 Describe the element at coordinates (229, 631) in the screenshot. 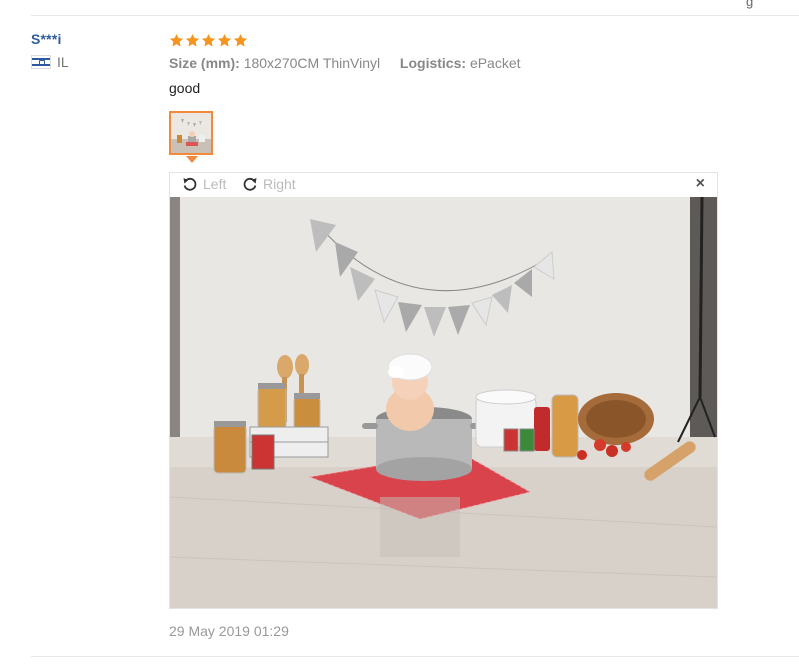

I see `review-date: 29 May 2019 01:29` at that location.